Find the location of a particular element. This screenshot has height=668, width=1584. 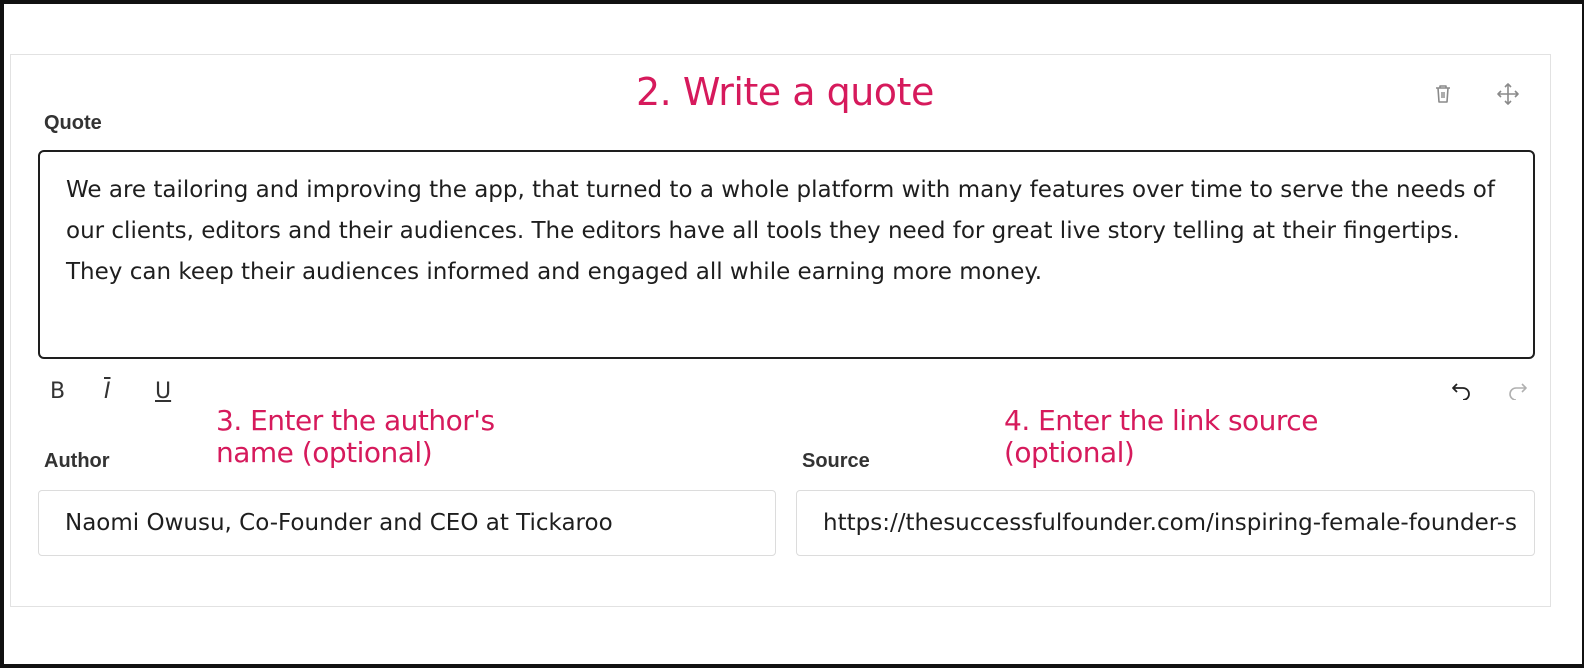

annotation-source-line1: 4. Enter the link source is located at coordinates (1161, 420).